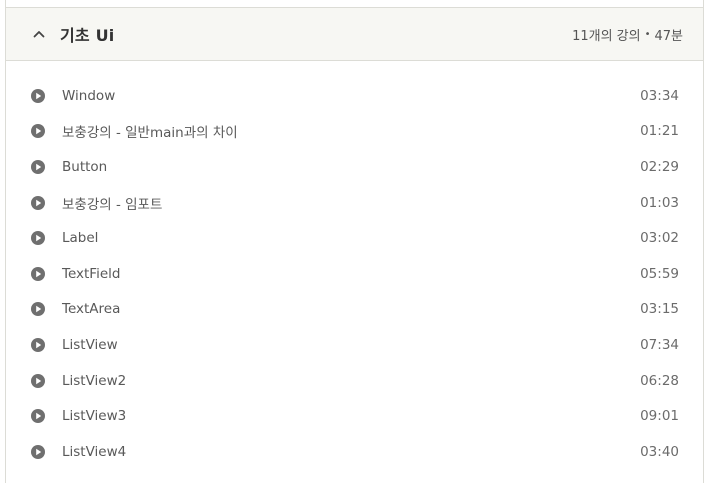  I want to click on lecture-duration: 02:29, so click(659, 166).